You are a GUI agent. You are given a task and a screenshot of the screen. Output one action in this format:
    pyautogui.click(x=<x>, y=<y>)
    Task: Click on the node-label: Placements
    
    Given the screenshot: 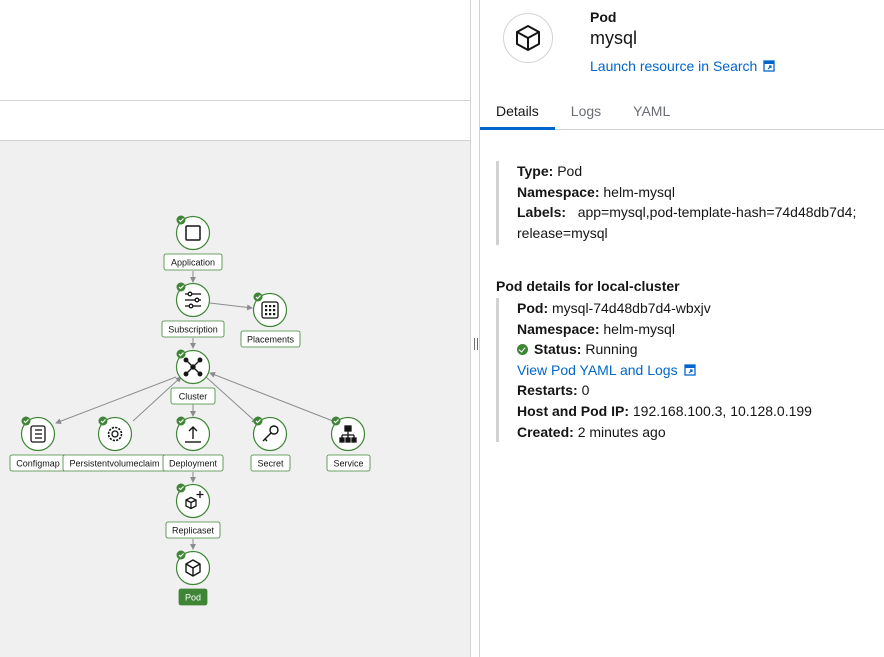 What is the action you would take?
    pyautogui.click(x=271, y=340)
    